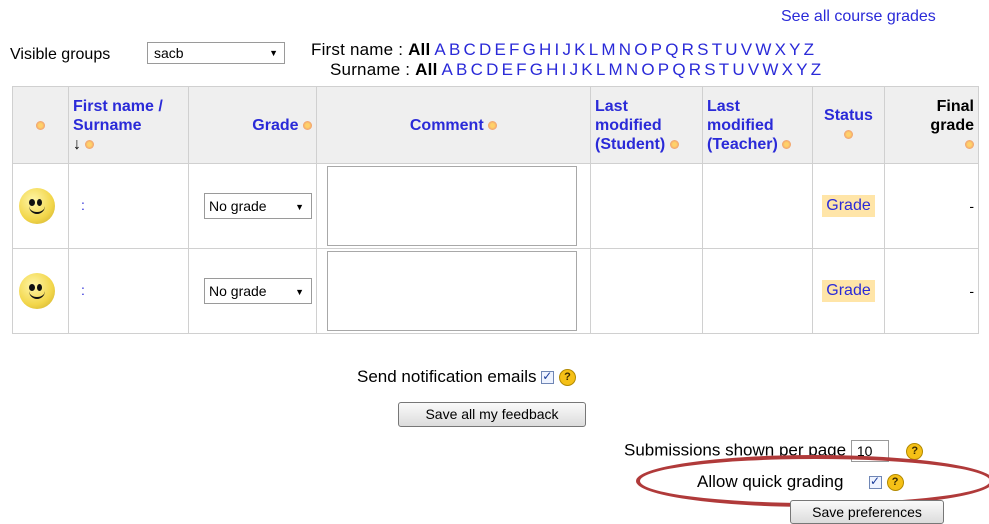 The image size is (989, 524). What do you see at coordinates (492, 69) in the screenshot?
I see `surname-initial-d: D` at bounding box center [492, 69].